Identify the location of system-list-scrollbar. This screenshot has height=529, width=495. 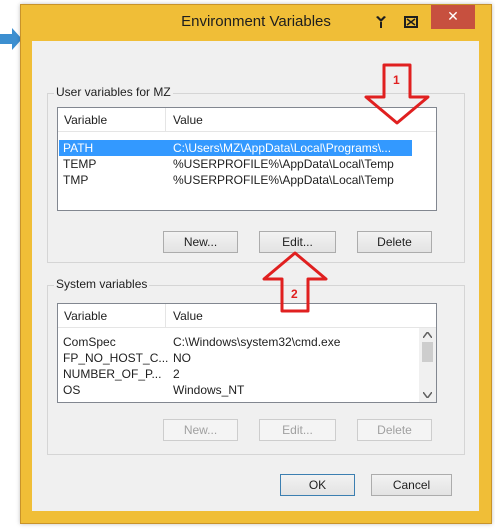
(427, 365).